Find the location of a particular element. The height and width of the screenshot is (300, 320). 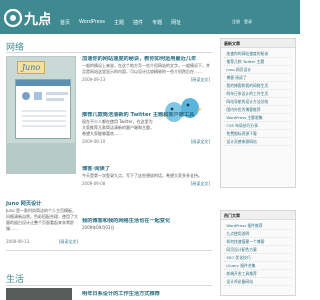

post-meta: 2009-09-10 [阅读全文] is located at coordinates (146, 142).